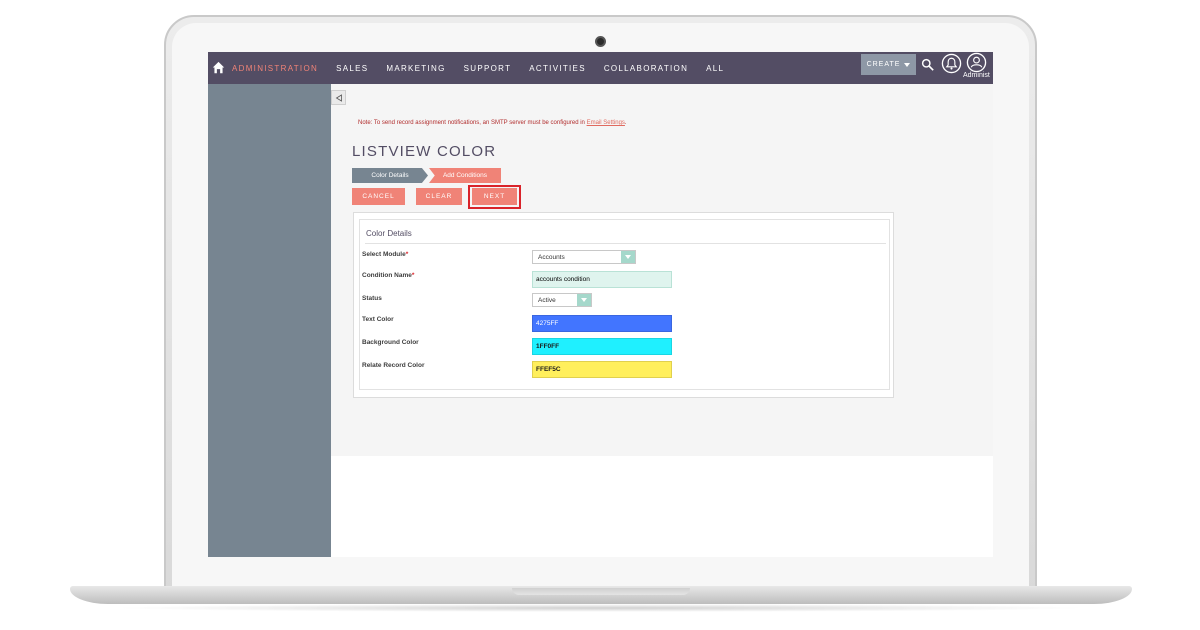  What do you see at coordinates (606, 123) in the screenshot?
I see `email-settings-link: Email Settings` at bounding box center [606, 123].